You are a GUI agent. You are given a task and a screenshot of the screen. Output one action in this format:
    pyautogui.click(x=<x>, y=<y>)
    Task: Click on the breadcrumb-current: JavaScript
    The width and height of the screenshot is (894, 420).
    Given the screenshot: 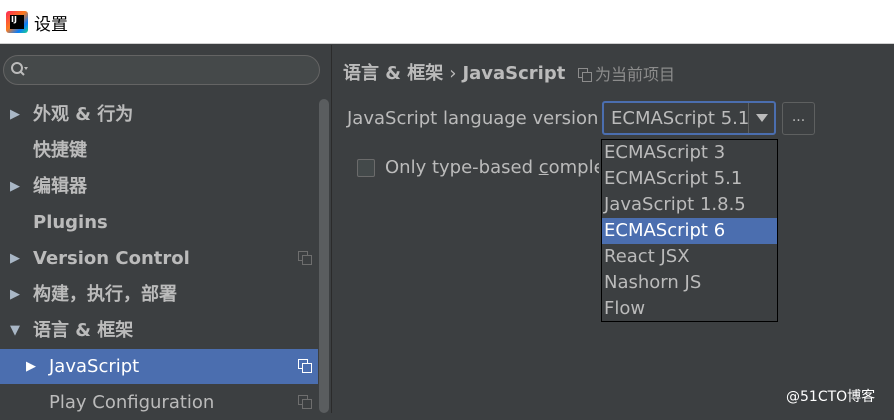 What is the action you would take?
    pyautogui.click(x=514, y=73)
    